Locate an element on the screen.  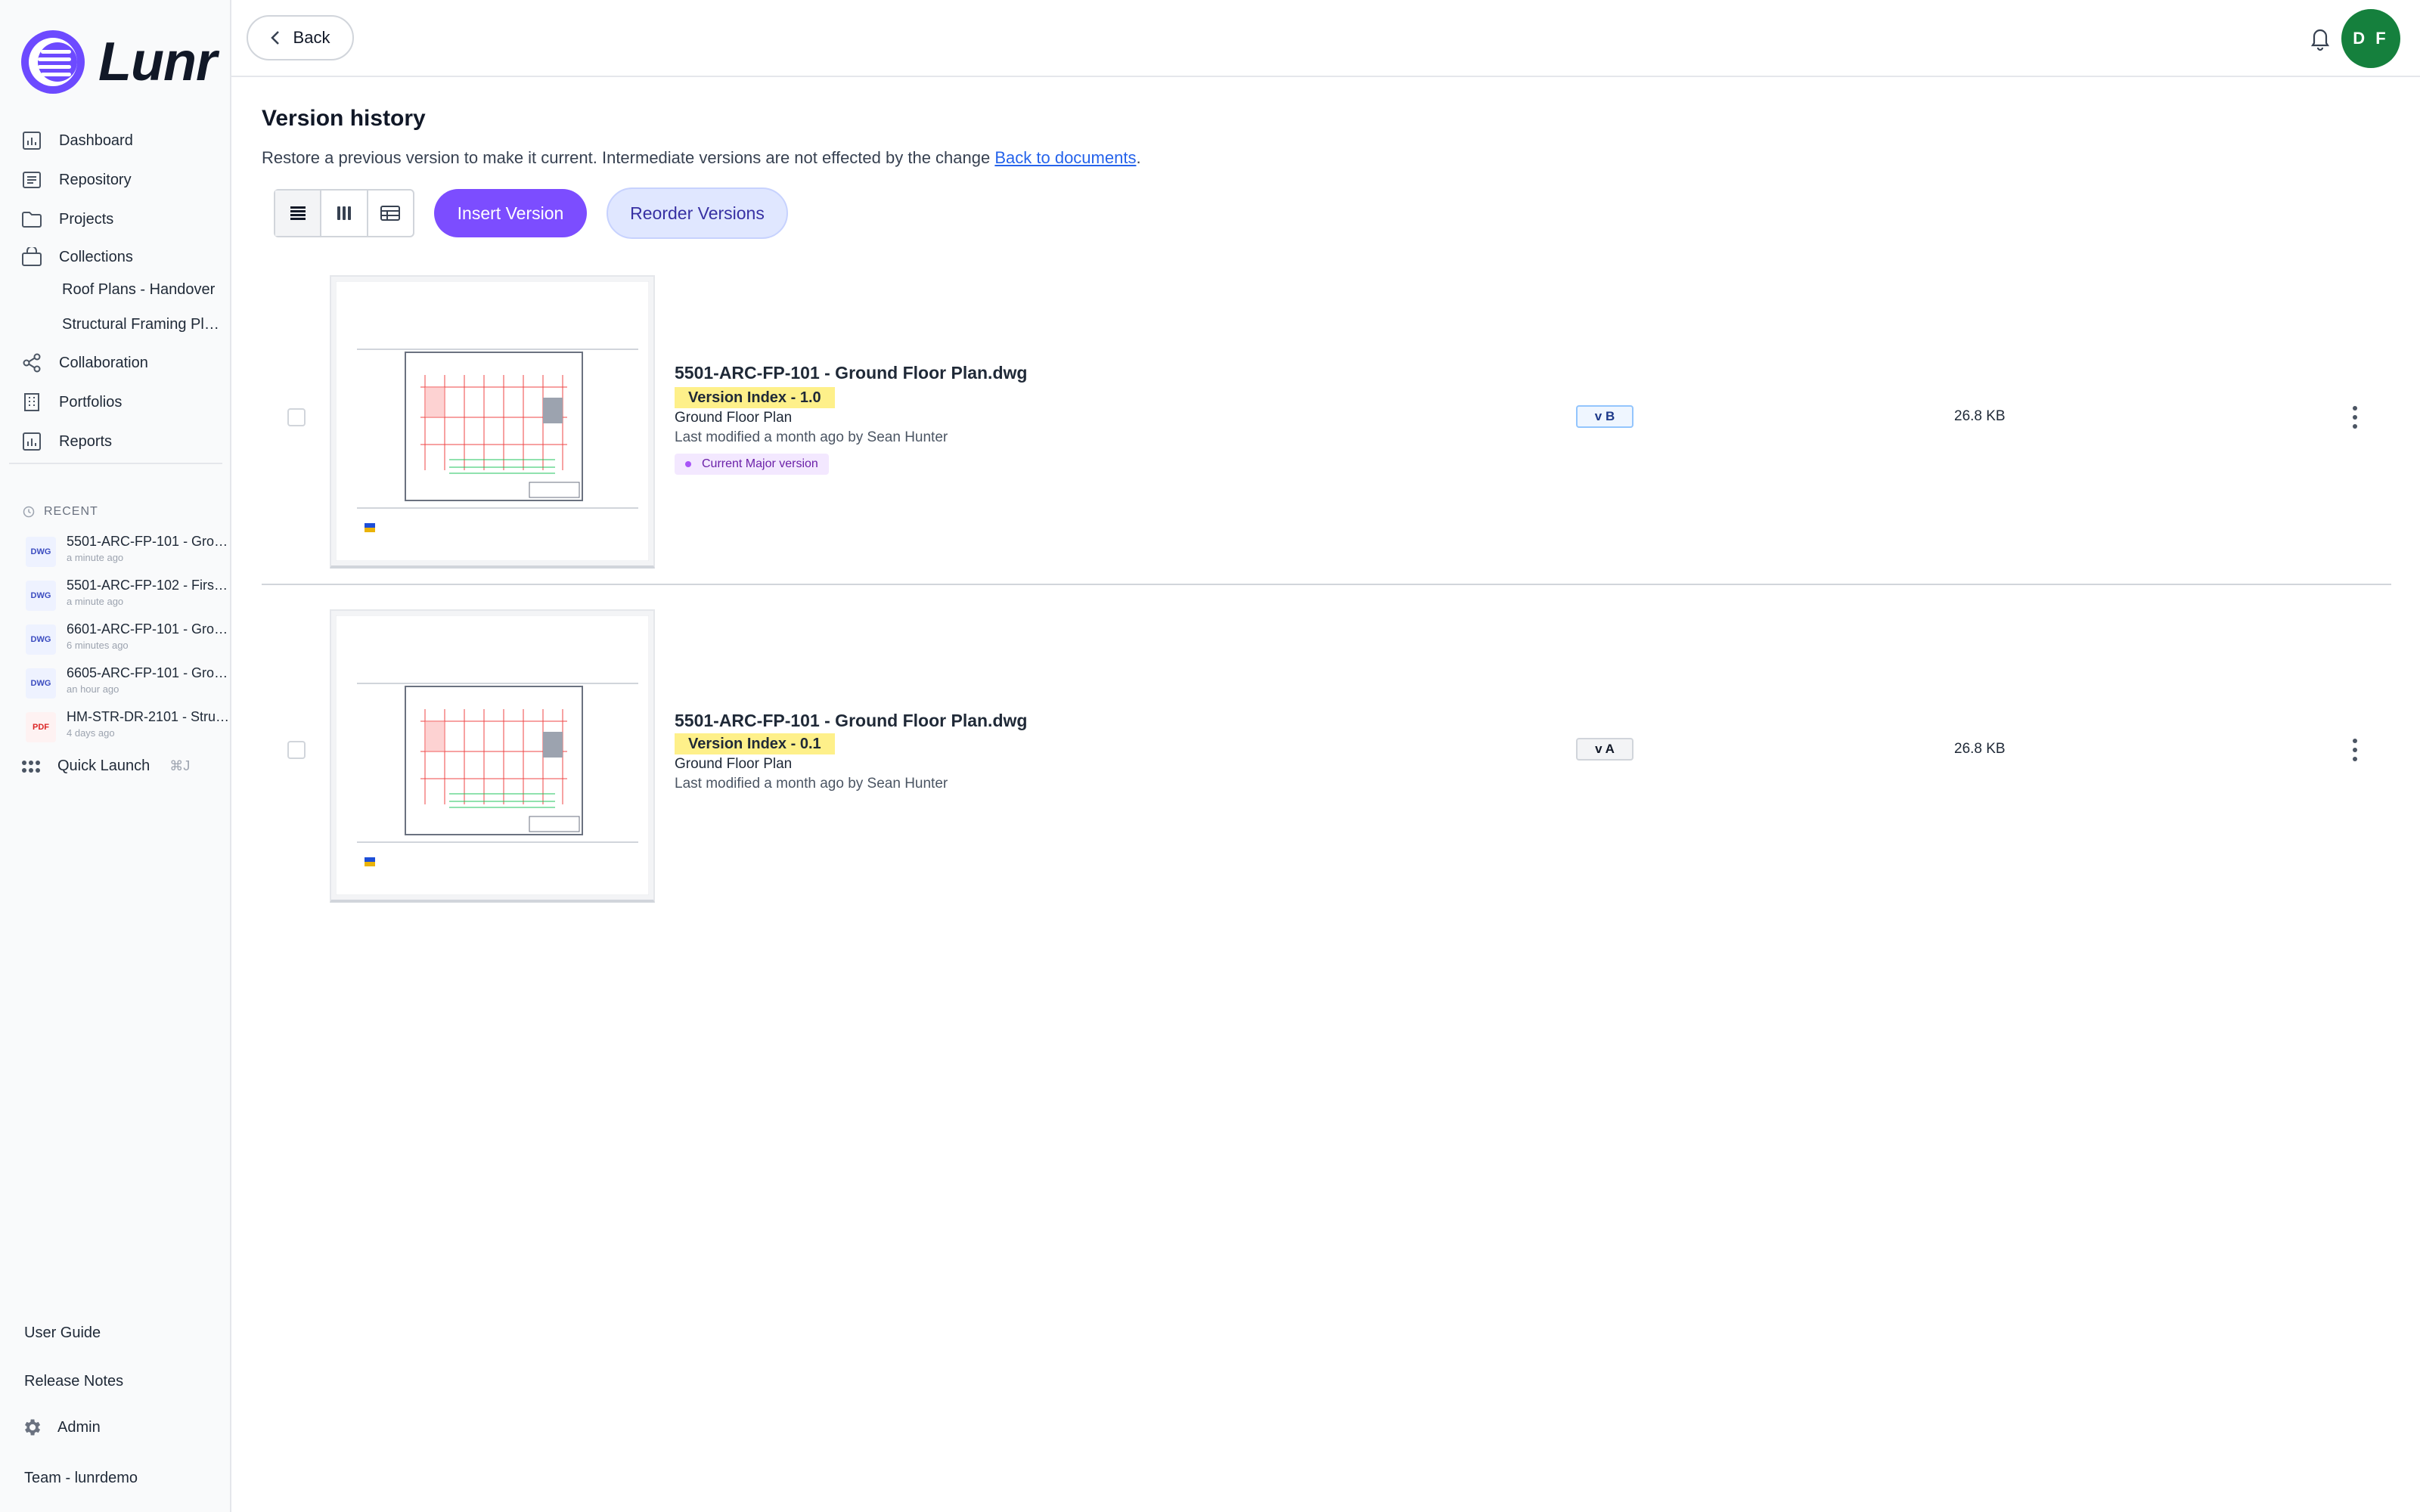
recent-item-name: 5501-ARC-FP-102 - First Floor Plan.dwg is located at coordinates (148, 585).